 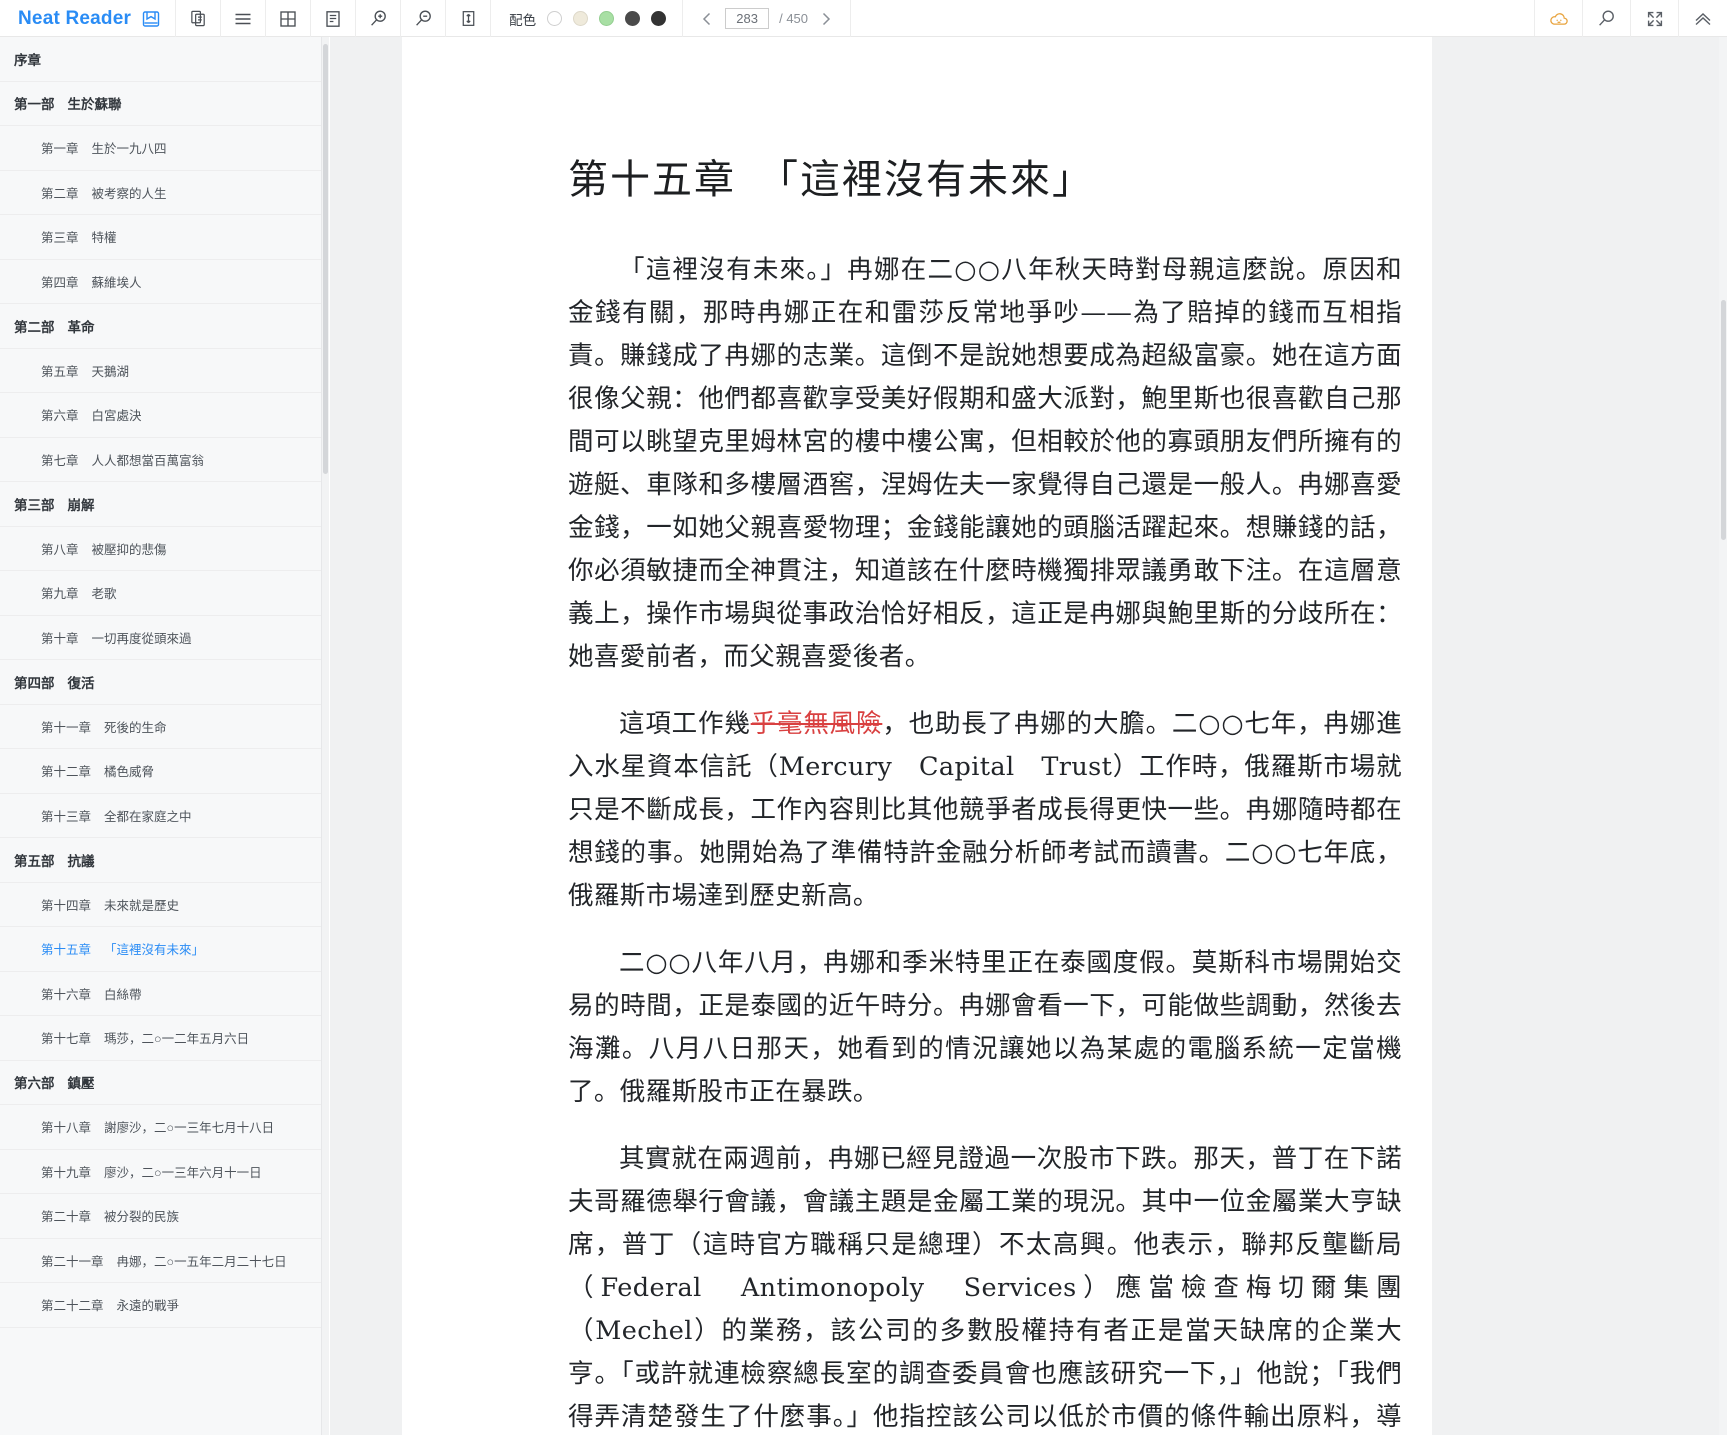 I want to click on toc-item-title: 「這裡沒有未來」, so click(x=154, y=950).